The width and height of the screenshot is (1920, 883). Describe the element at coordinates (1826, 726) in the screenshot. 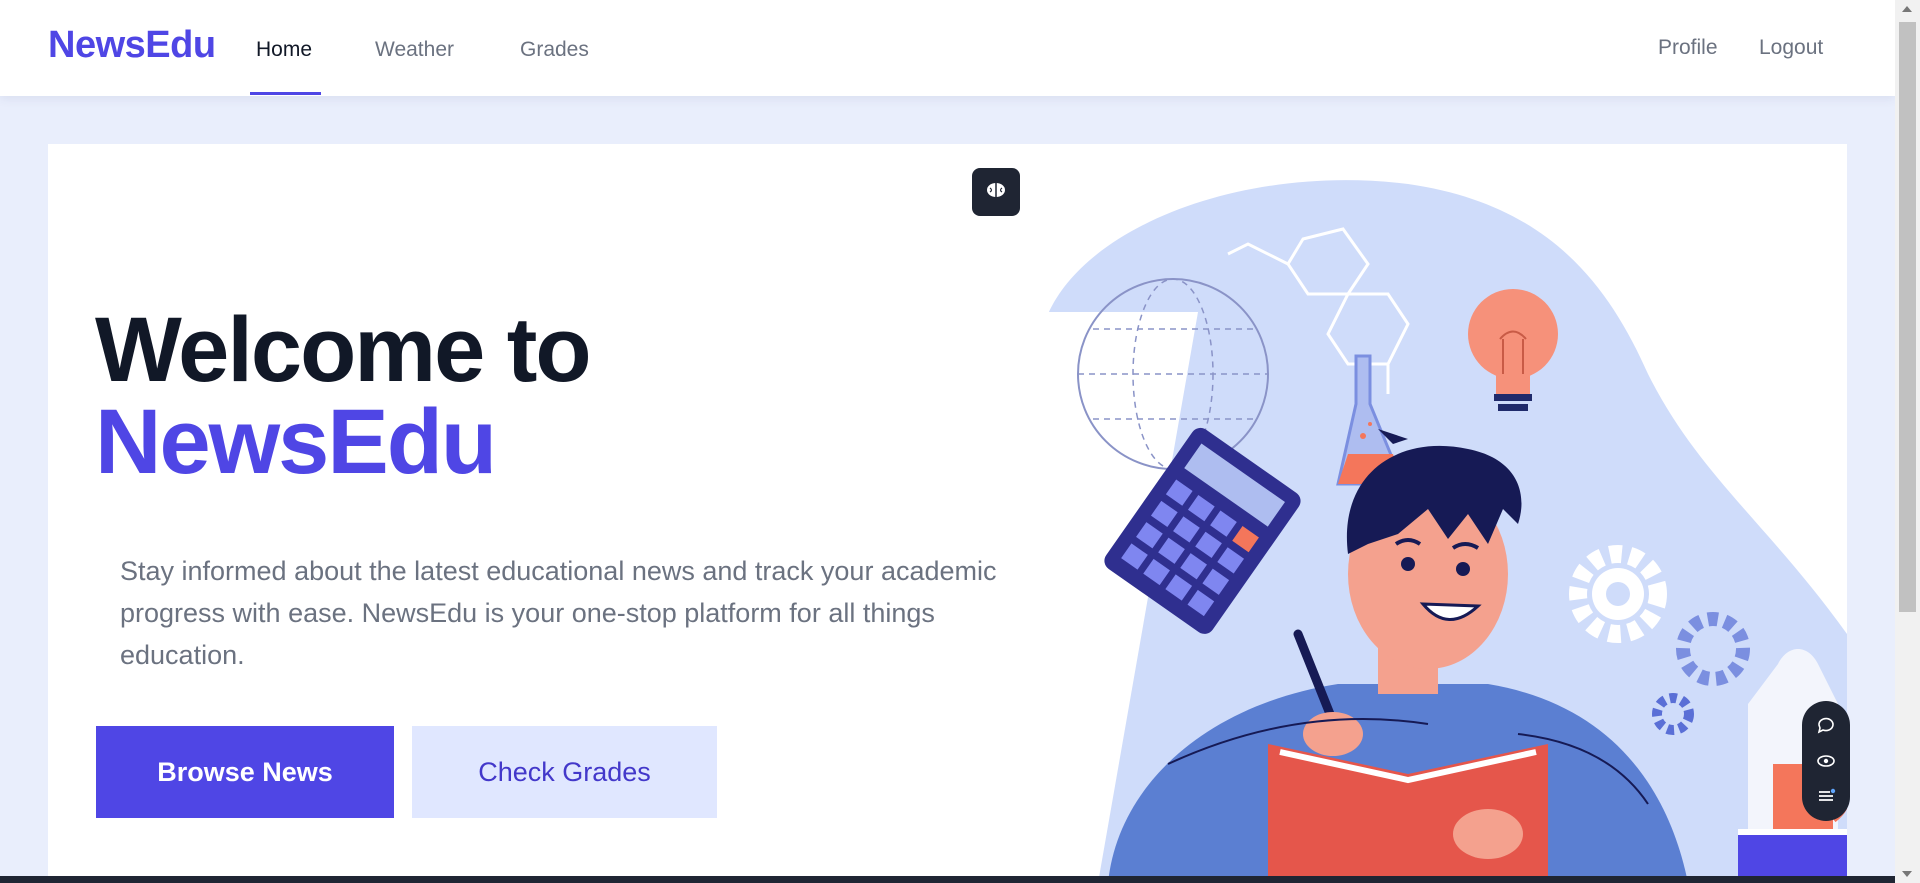

I see `chat-icon` at that location.